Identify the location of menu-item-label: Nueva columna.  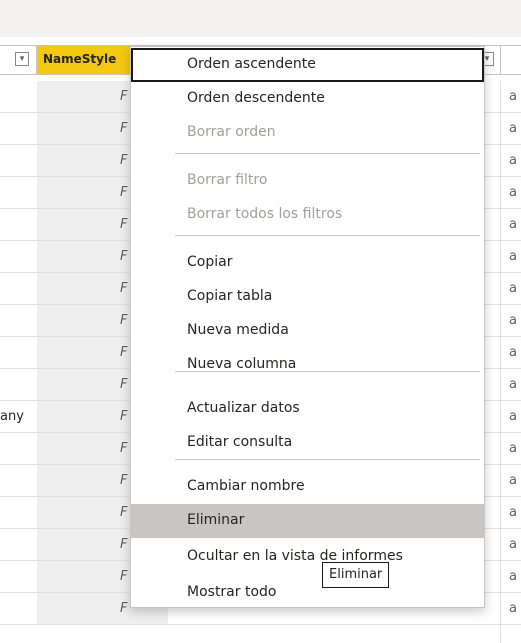
(242, 364).